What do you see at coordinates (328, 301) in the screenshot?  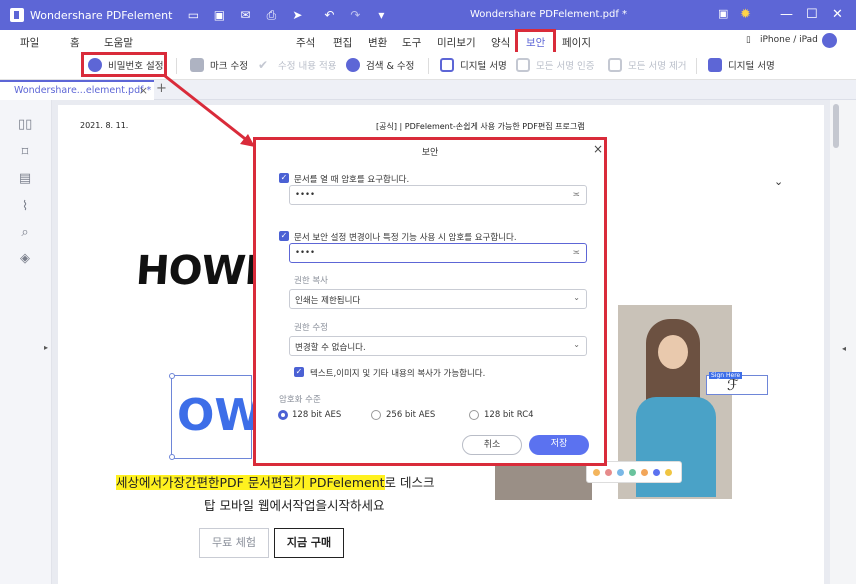 I see `print-permission-value: 인쇄는 제한됩니다` at bounding box center [328, 301].